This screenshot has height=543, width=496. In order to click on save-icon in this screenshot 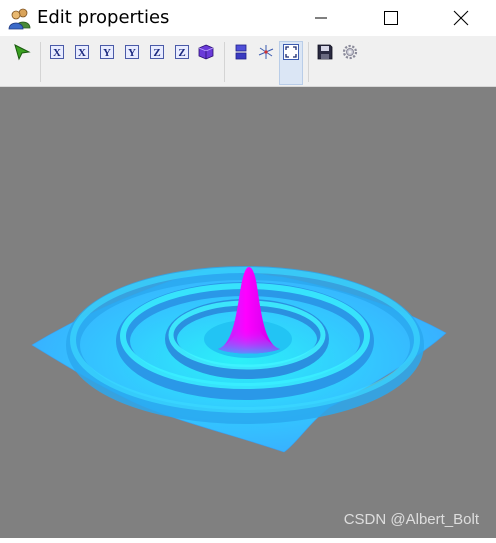, I will do `click(325, 52)`.